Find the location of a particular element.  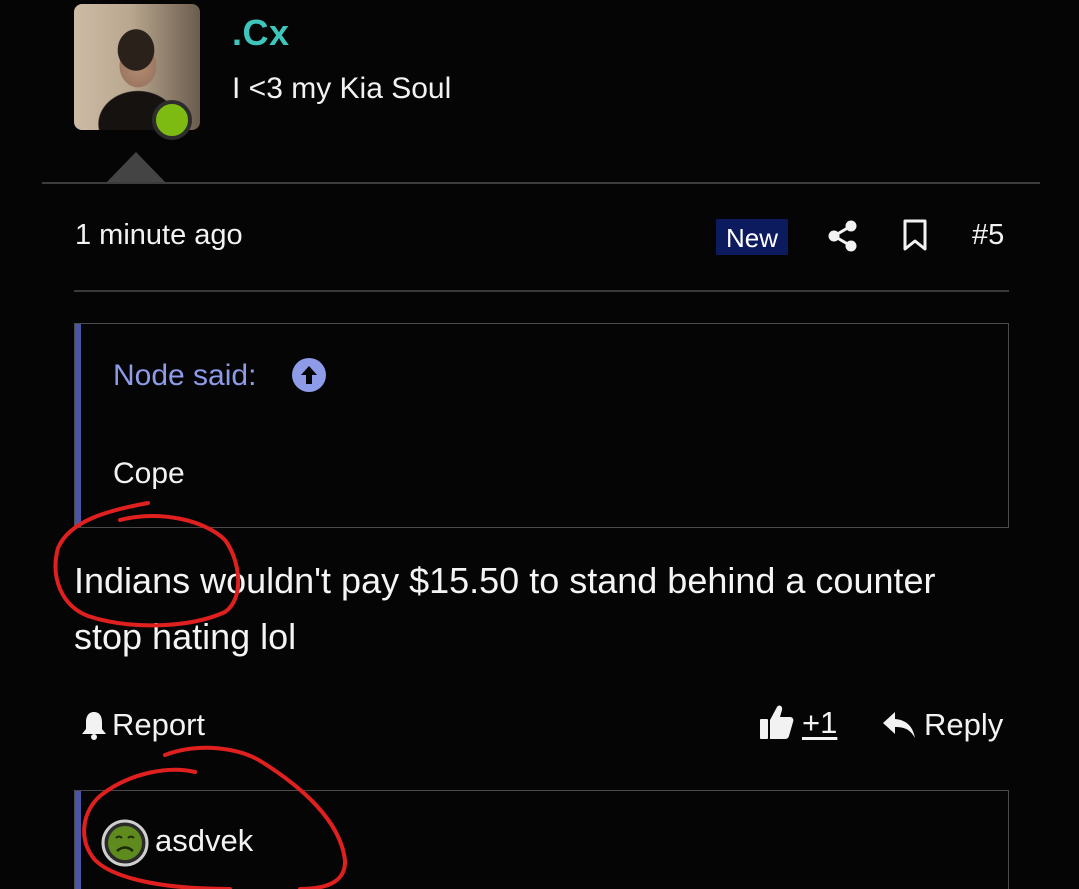

quote-accent-bar is located at coordinates (78, 425).